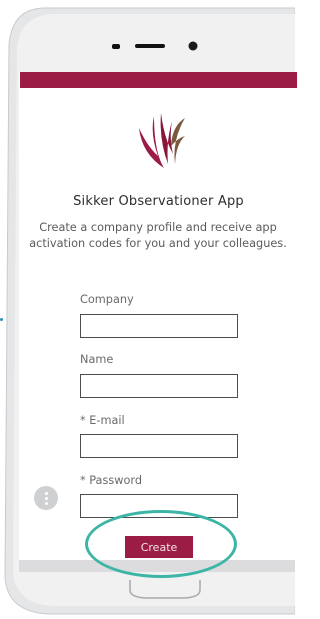  What do you see at coordinates (158, 80) in the screenshot?
I see `header-bar` at bounding box center [158, 80].